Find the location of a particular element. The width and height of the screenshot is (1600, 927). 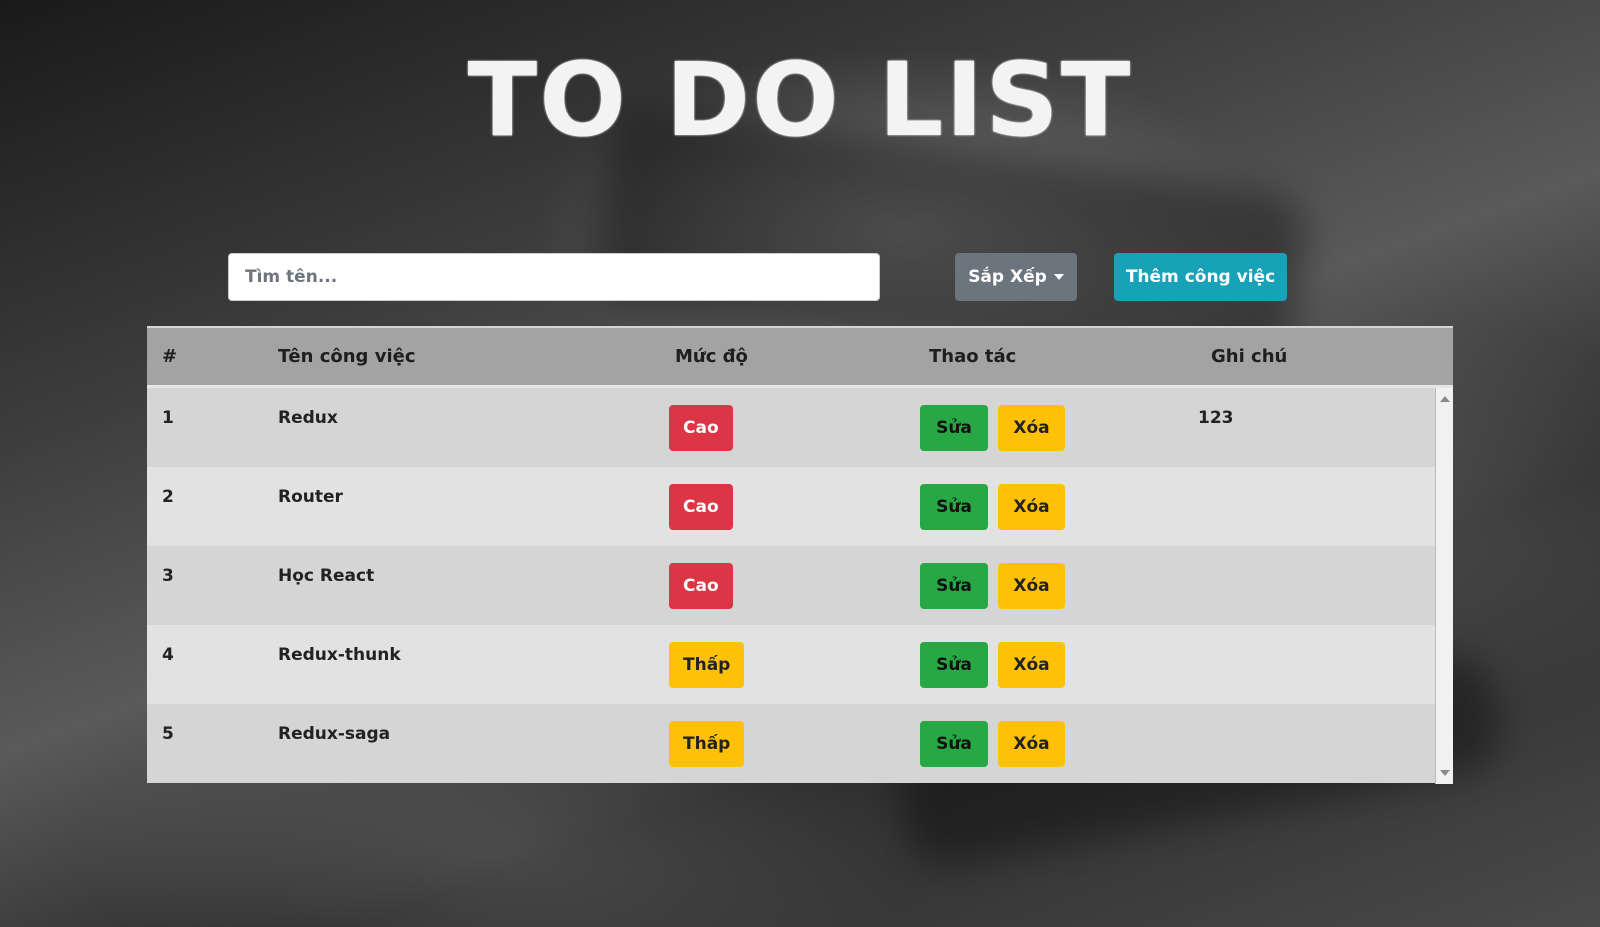

header-note: Ghi chú is located at coordinates (1249, 356).